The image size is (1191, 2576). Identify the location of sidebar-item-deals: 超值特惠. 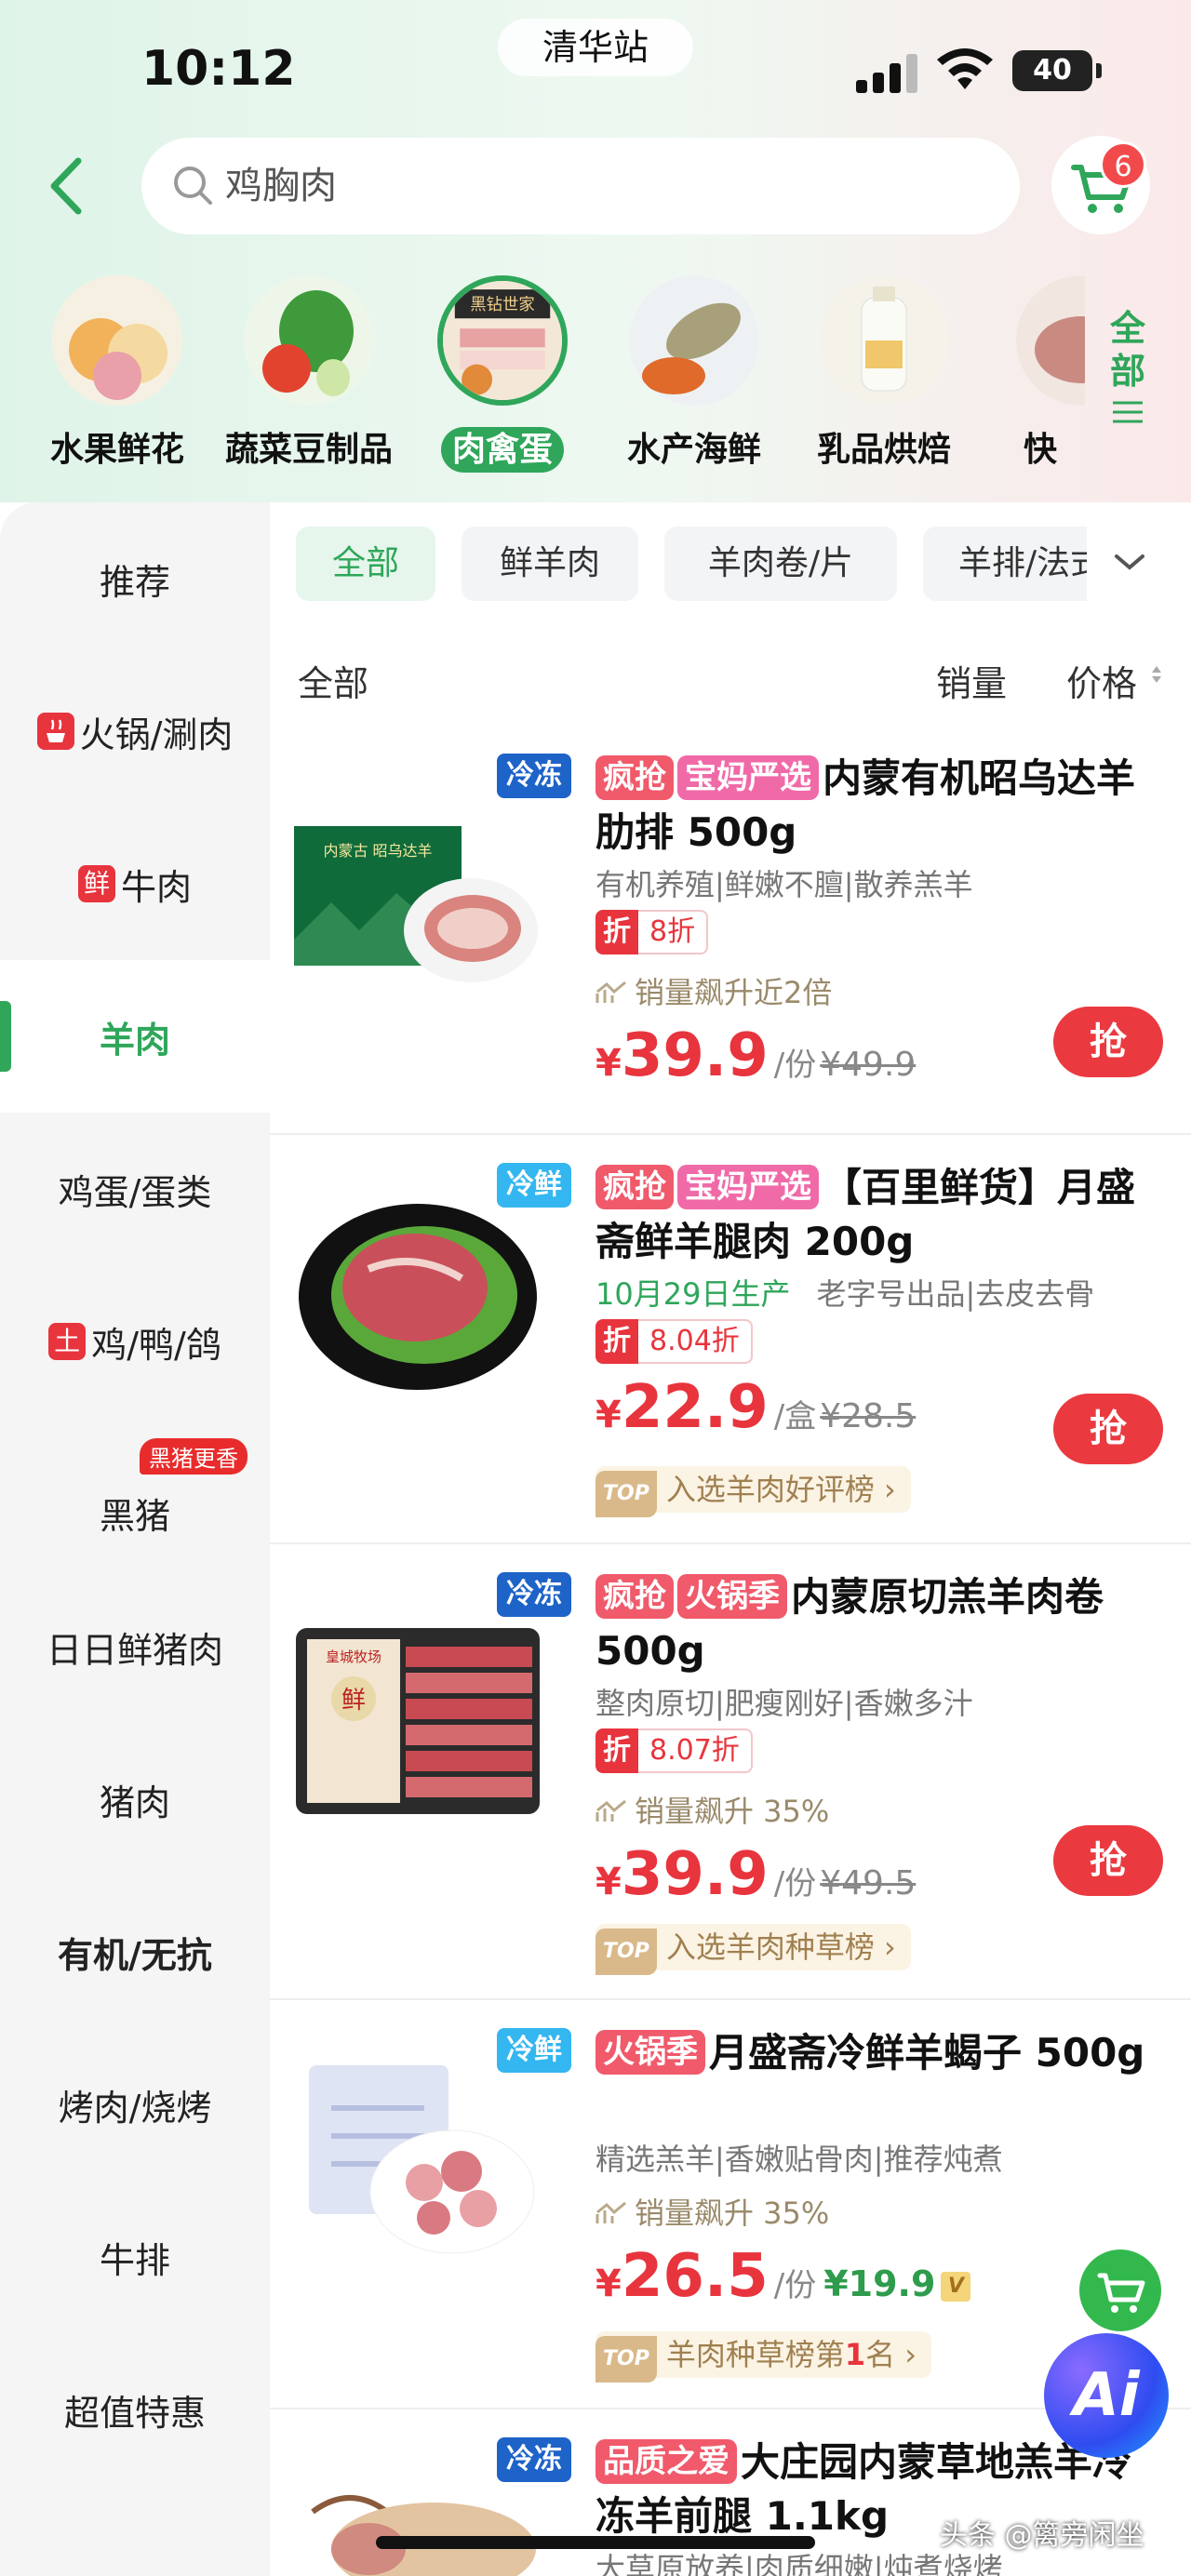
(135, 2409).